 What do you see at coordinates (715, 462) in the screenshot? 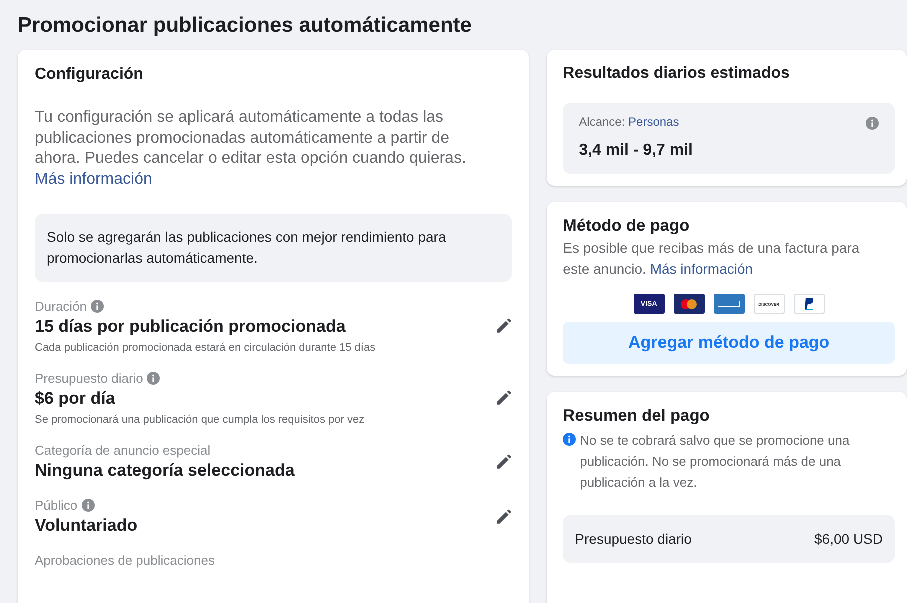
I see `notice-text: No se te cobrará salvo que se promocione una publicación. No se promocionará más de una publicación a la vez.` at bounding box center [715, 462].